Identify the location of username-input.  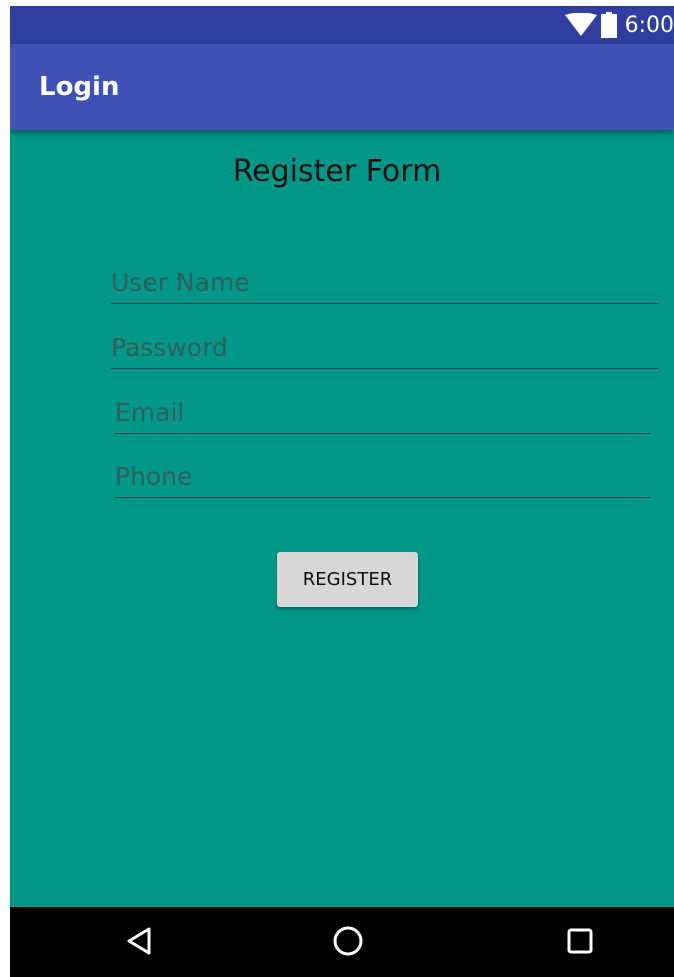
(384, 283).